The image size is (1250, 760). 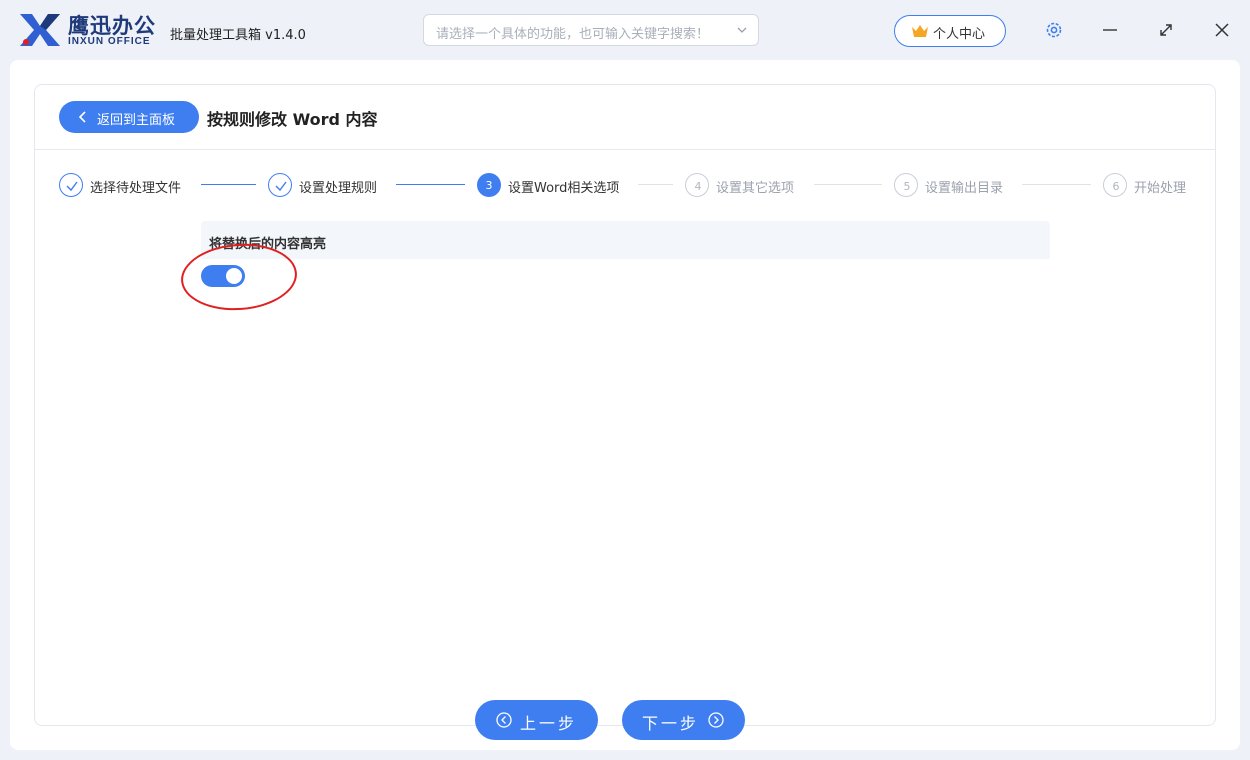 I want to click on maximize-icon, so click(x=1166, y=30).